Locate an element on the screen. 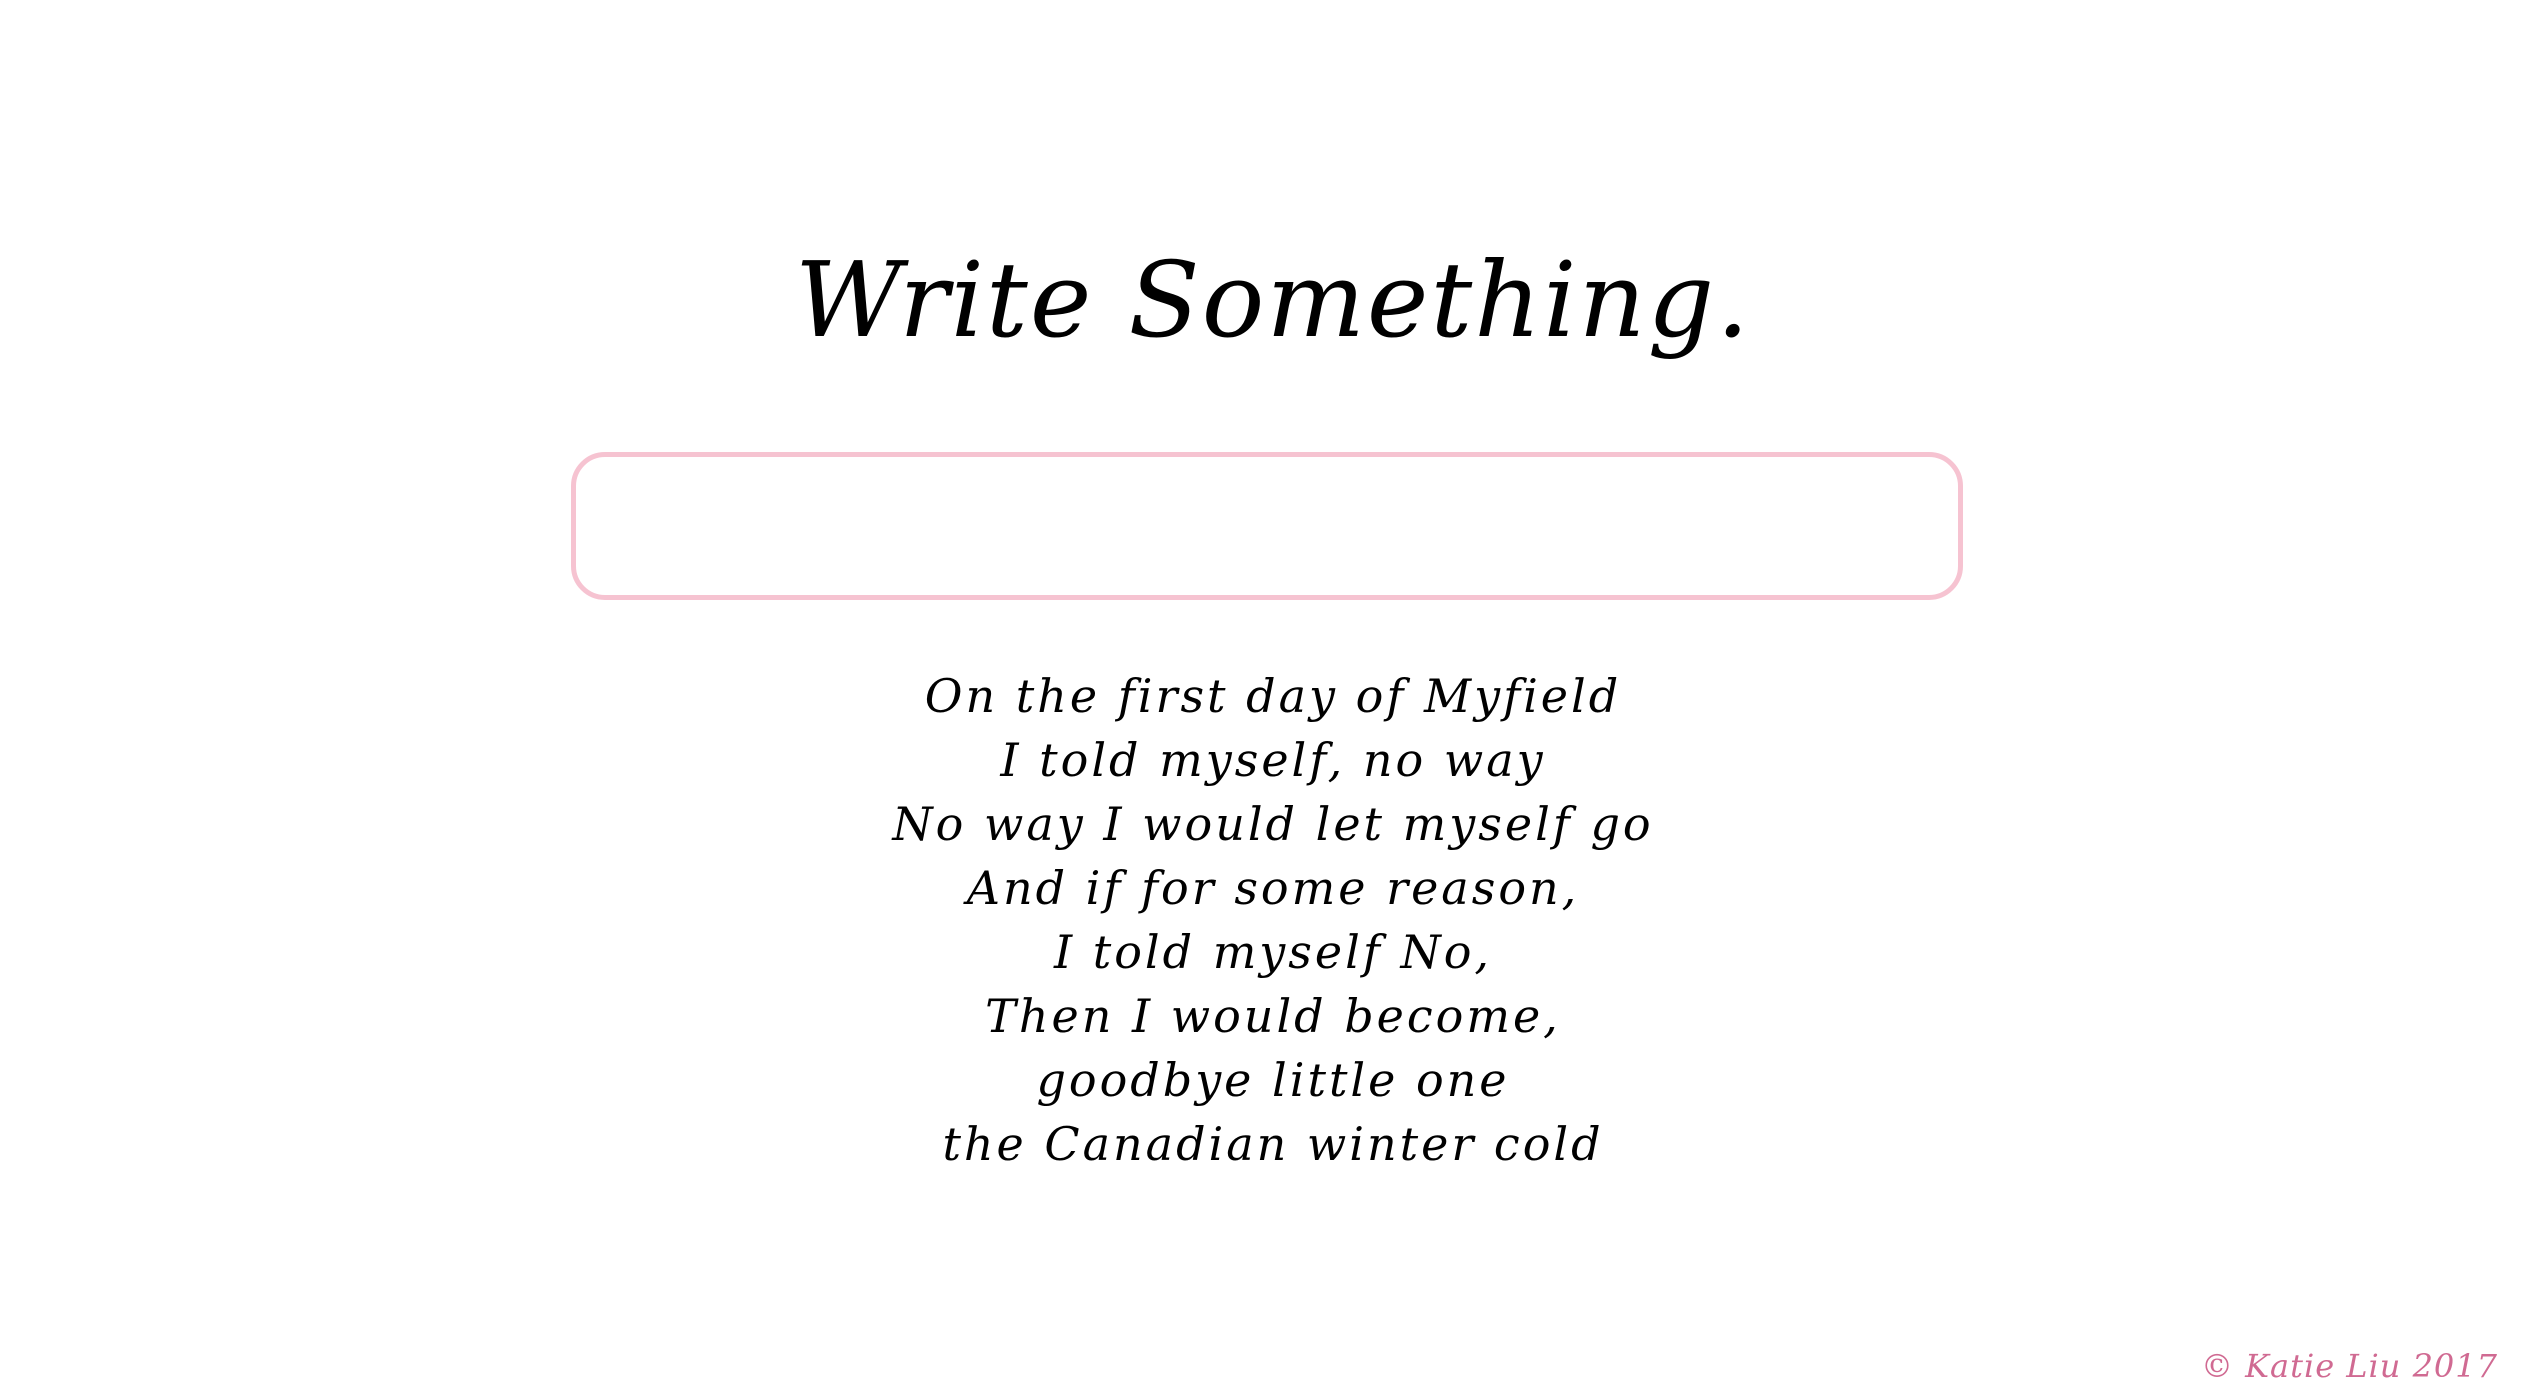  poem-line: Then I would become, is located at coordinates (1273, 1016).